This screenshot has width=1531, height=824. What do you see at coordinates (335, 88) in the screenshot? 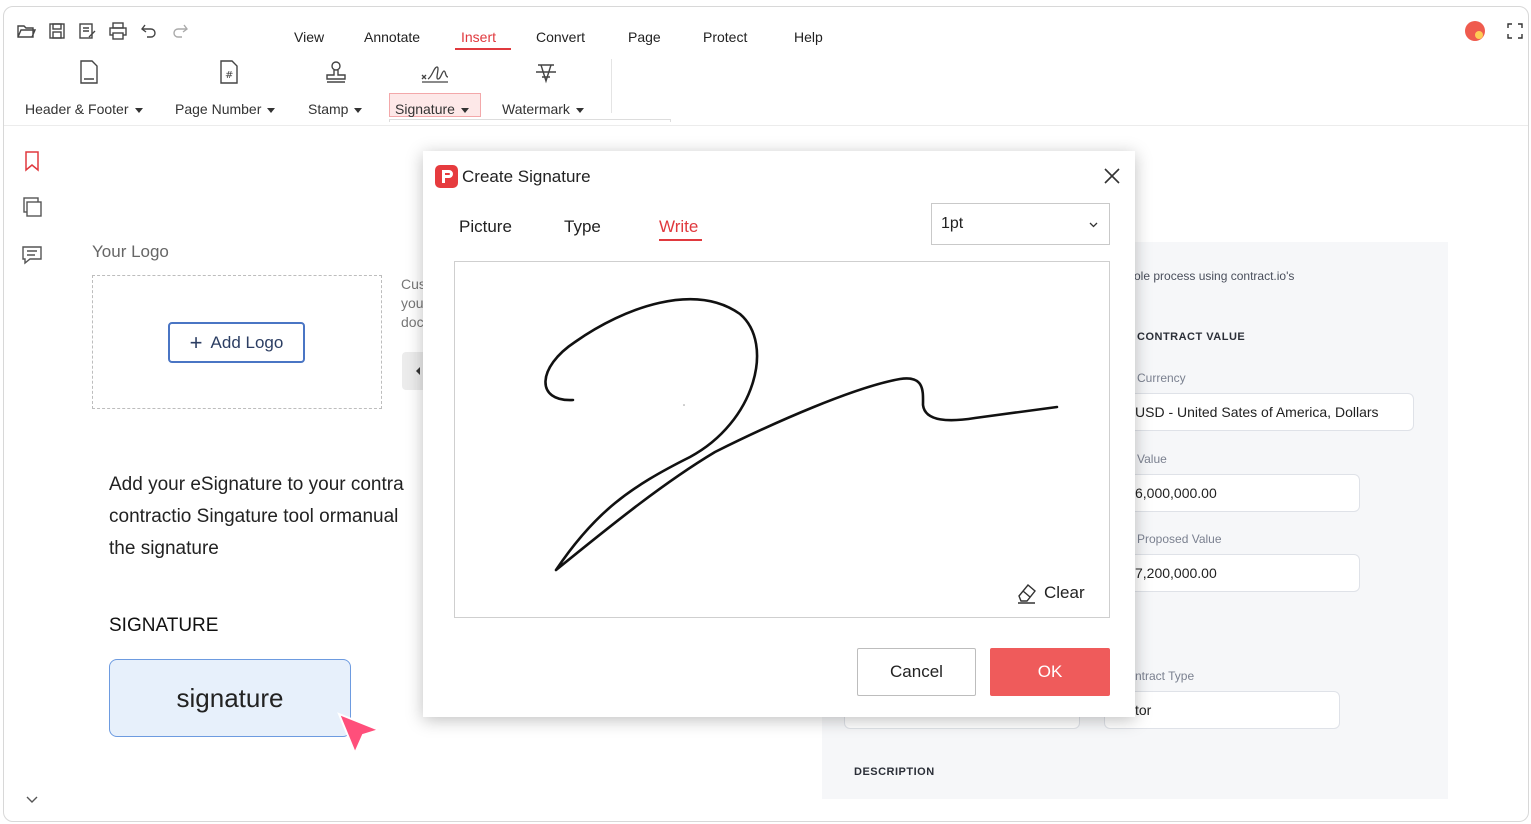
I see `stamp-button: Stamp` at bounding box center [335, 88].